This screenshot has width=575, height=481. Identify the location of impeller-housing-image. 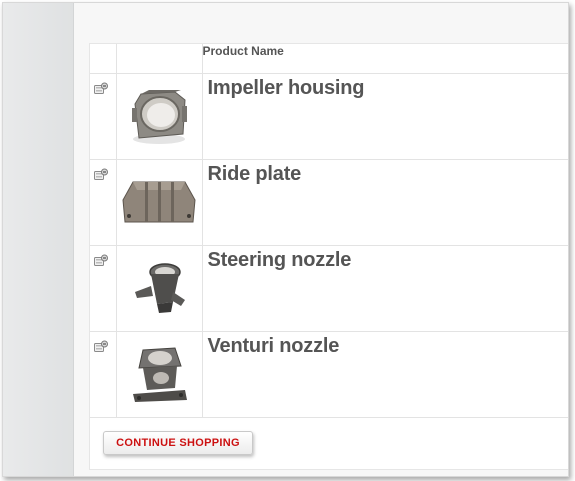
(159, 116).